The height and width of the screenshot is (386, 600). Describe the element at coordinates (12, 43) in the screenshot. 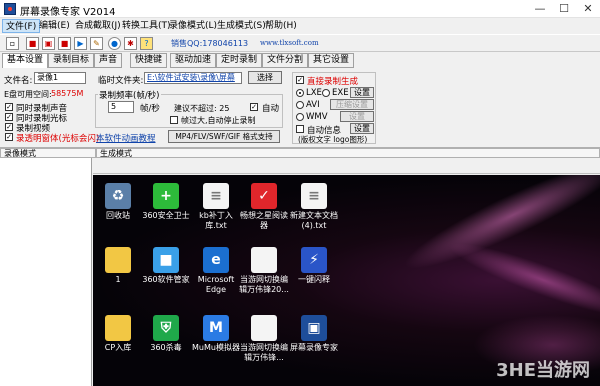

I see `new-file-icon: ▫` at that location.